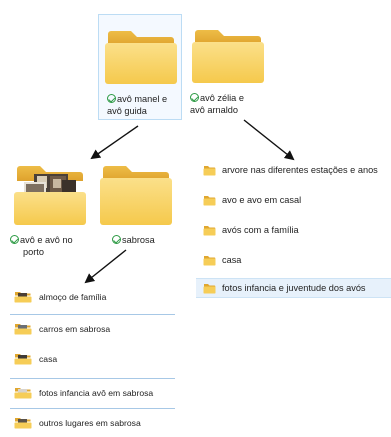 This screenshot has height=437, width=391. I want to click on list-item: outros lugares em sabrosa, so click(92, 423).